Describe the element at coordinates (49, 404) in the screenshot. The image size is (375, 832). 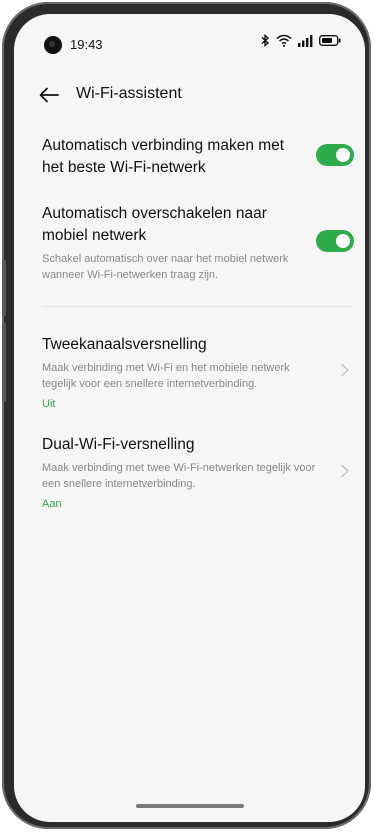
I see `setting-status: Uit` at that location.